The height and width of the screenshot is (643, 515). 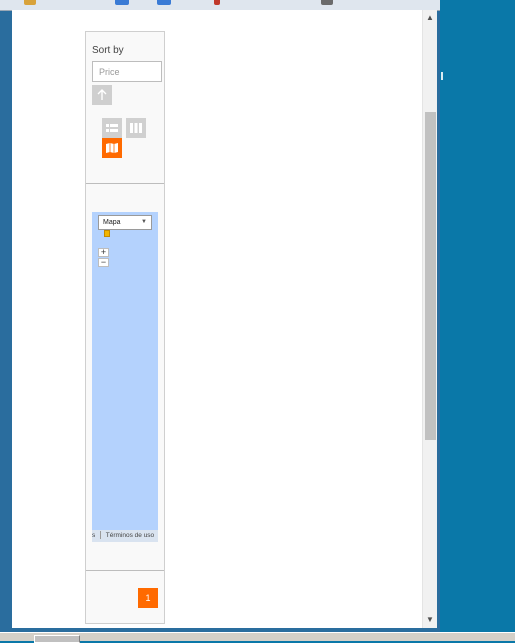 I want to click on map-type-value: Mapa, so click(x=112, y=222).